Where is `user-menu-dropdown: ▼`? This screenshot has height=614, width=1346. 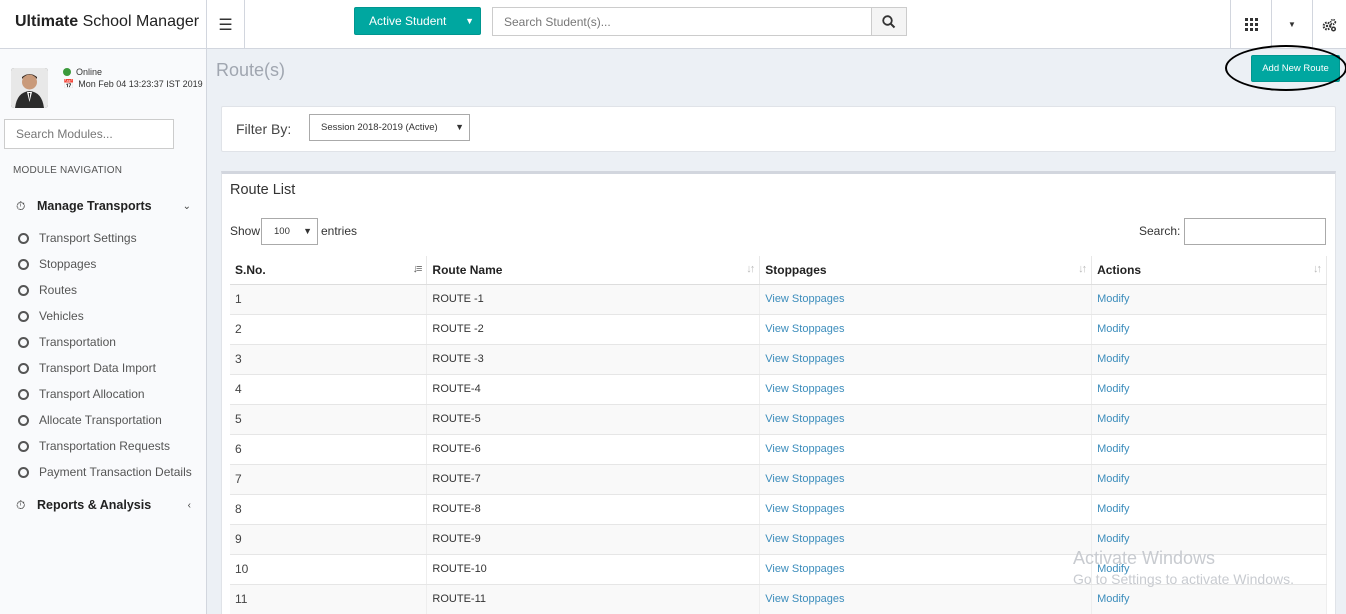 user-menu-dropdown: ▼ is located at coordinates (1291, 24).